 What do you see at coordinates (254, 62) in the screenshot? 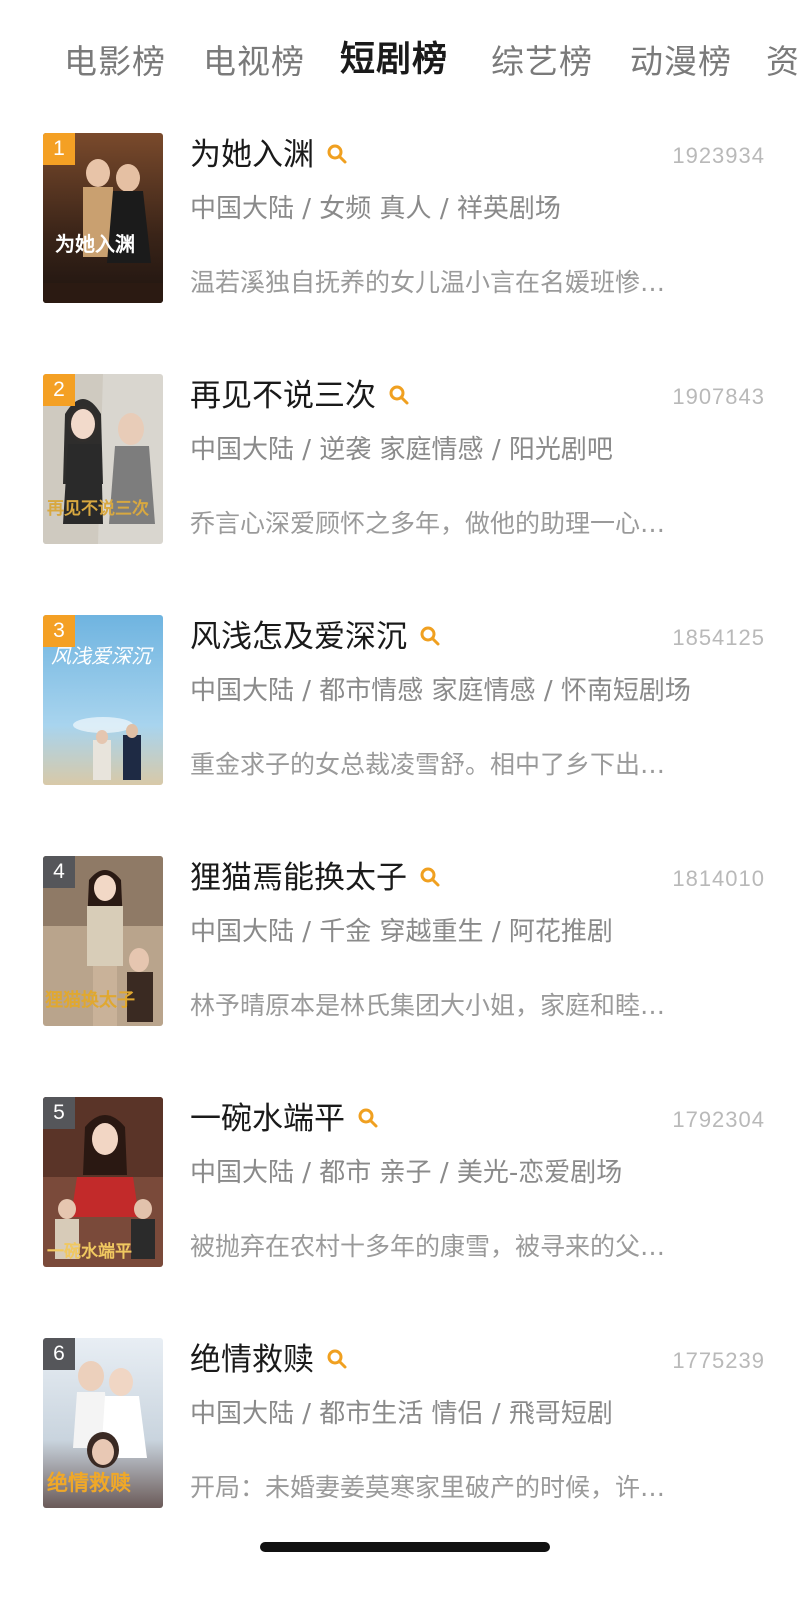
I see `tab-tv: 电视榜` at bounding box center [254, 62].